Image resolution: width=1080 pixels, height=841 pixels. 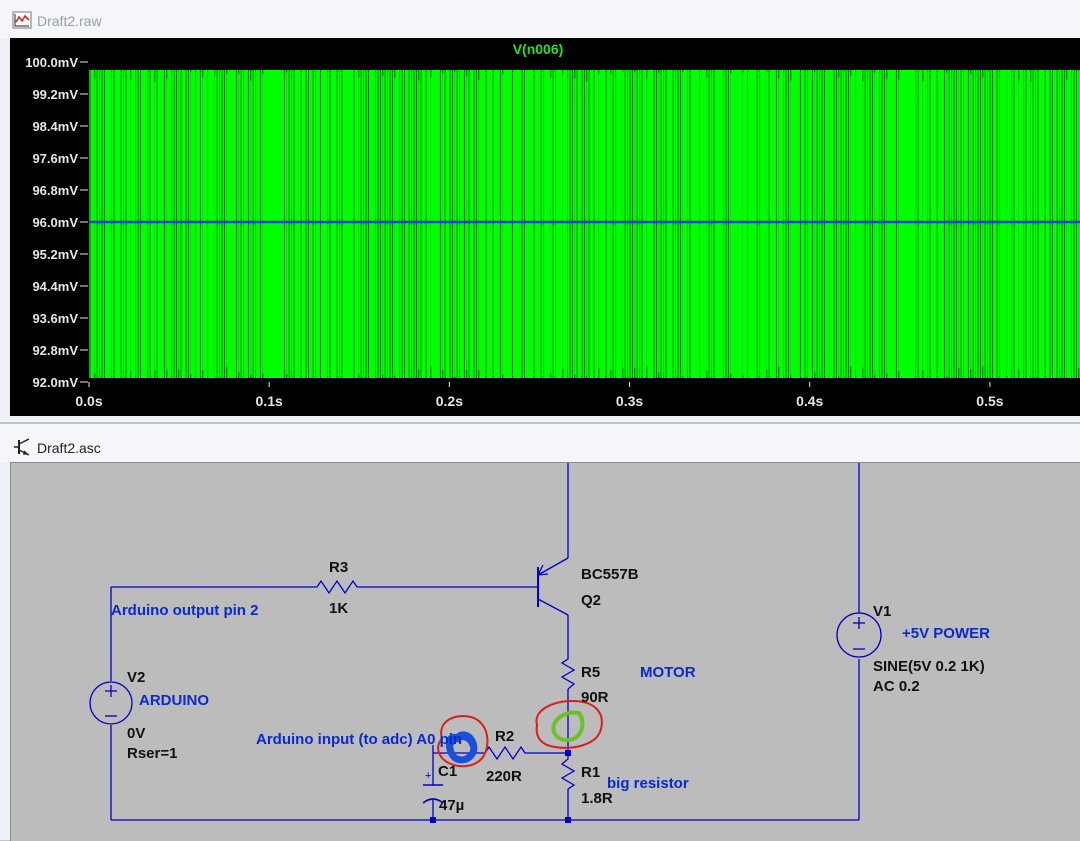 What do you see at coordinates (590, 672) in the screenshot?
I see `r5-ref-label: R5` at bounding box center [590, 672].